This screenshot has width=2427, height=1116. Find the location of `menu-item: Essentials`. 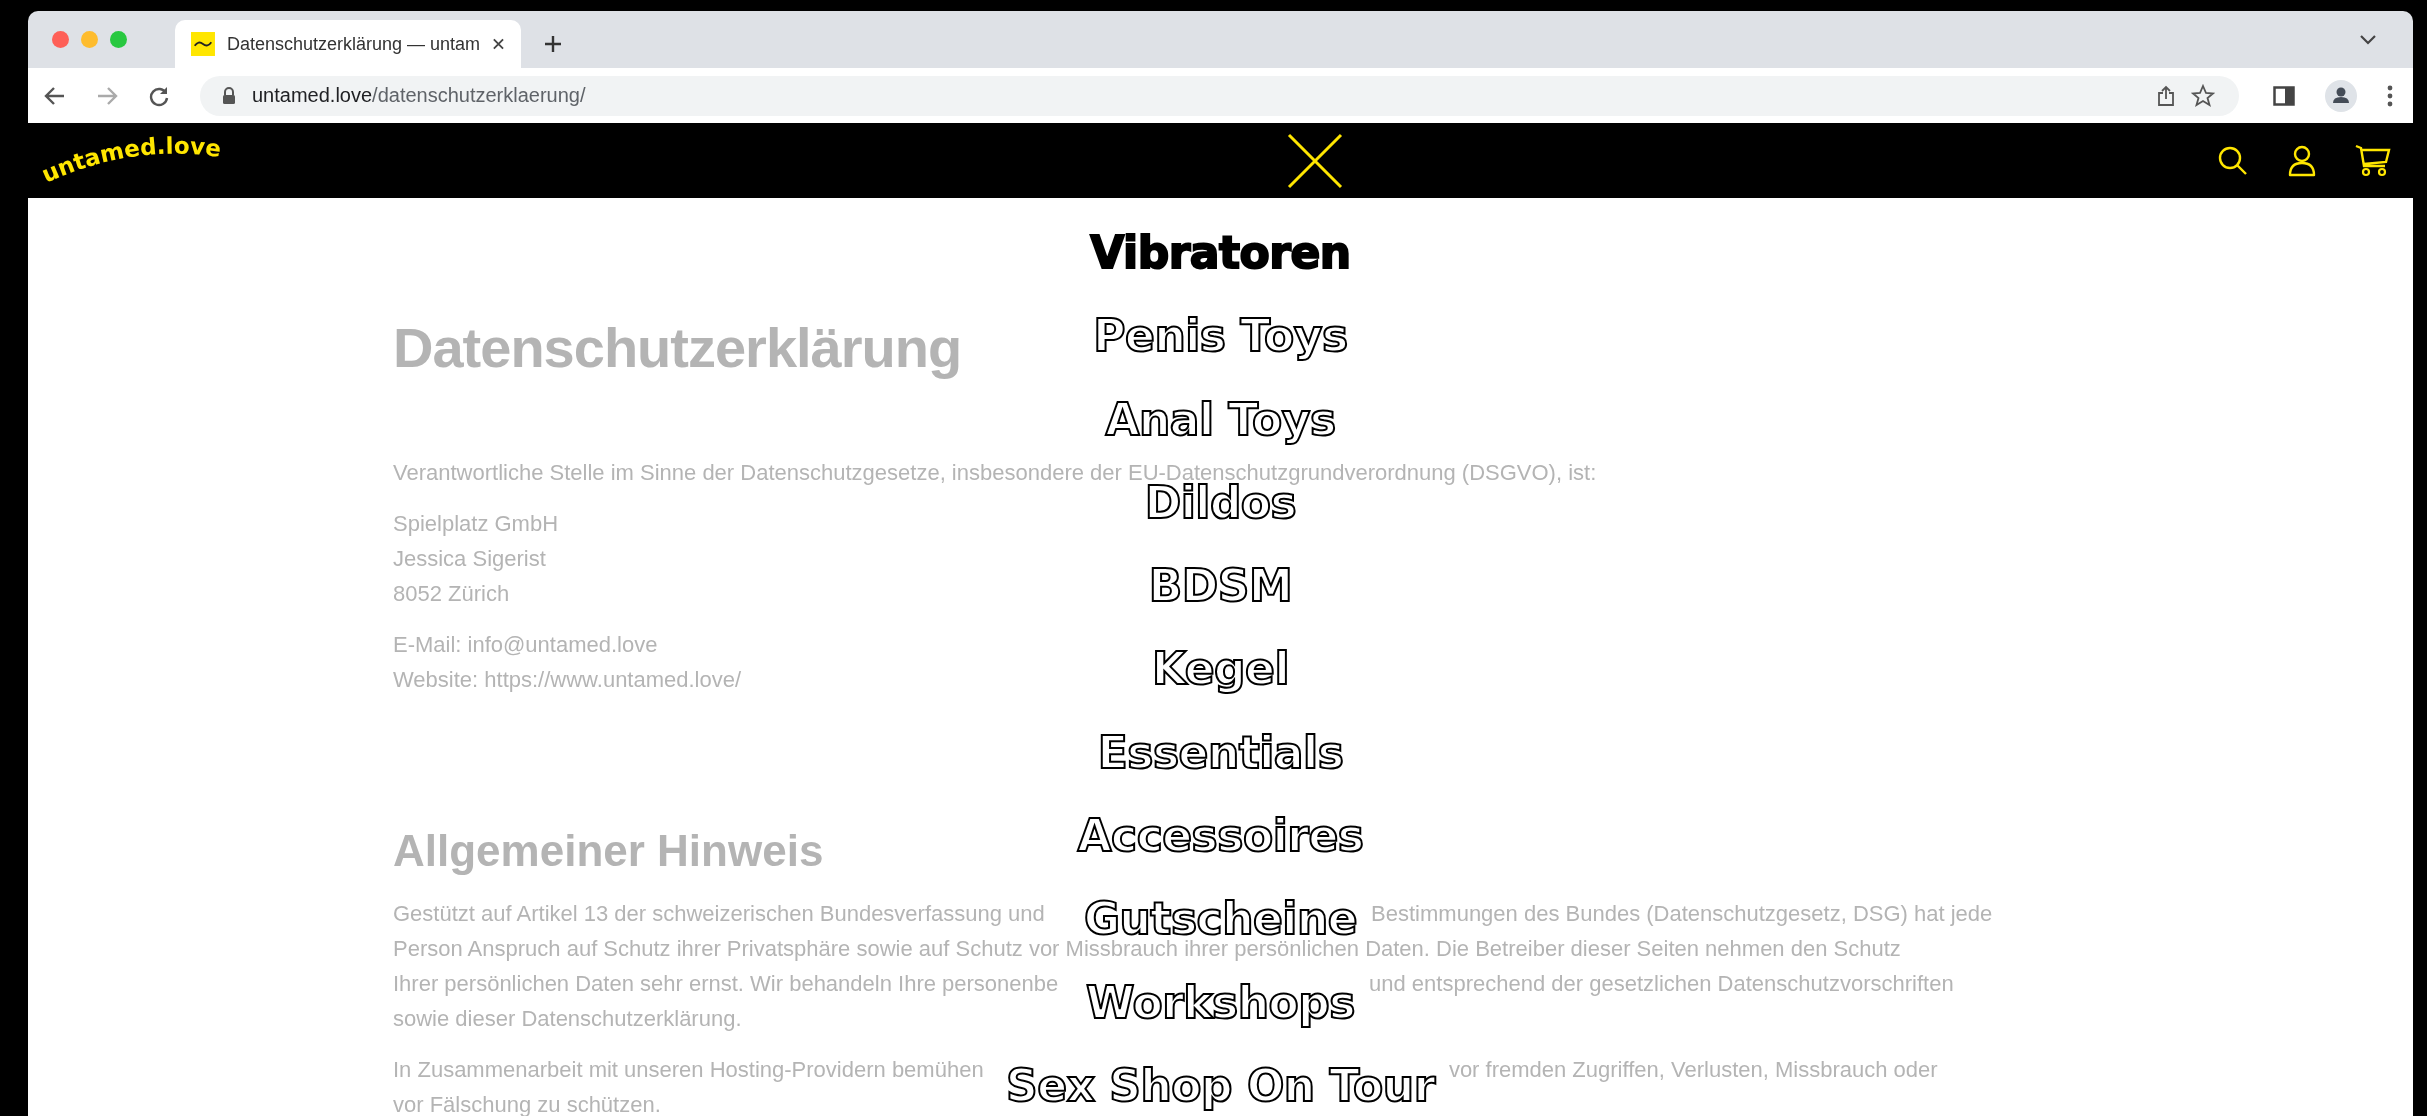

menu-item: Essentials is located at coordinates (1220, 752).